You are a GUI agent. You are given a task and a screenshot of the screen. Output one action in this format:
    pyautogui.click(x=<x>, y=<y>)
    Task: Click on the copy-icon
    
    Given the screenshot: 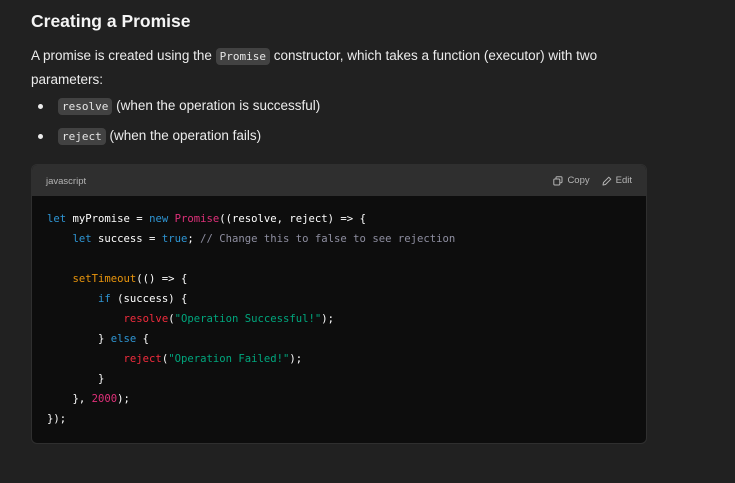 What is the action you would take?
    pyautogui.click(x=558, y=180)
    